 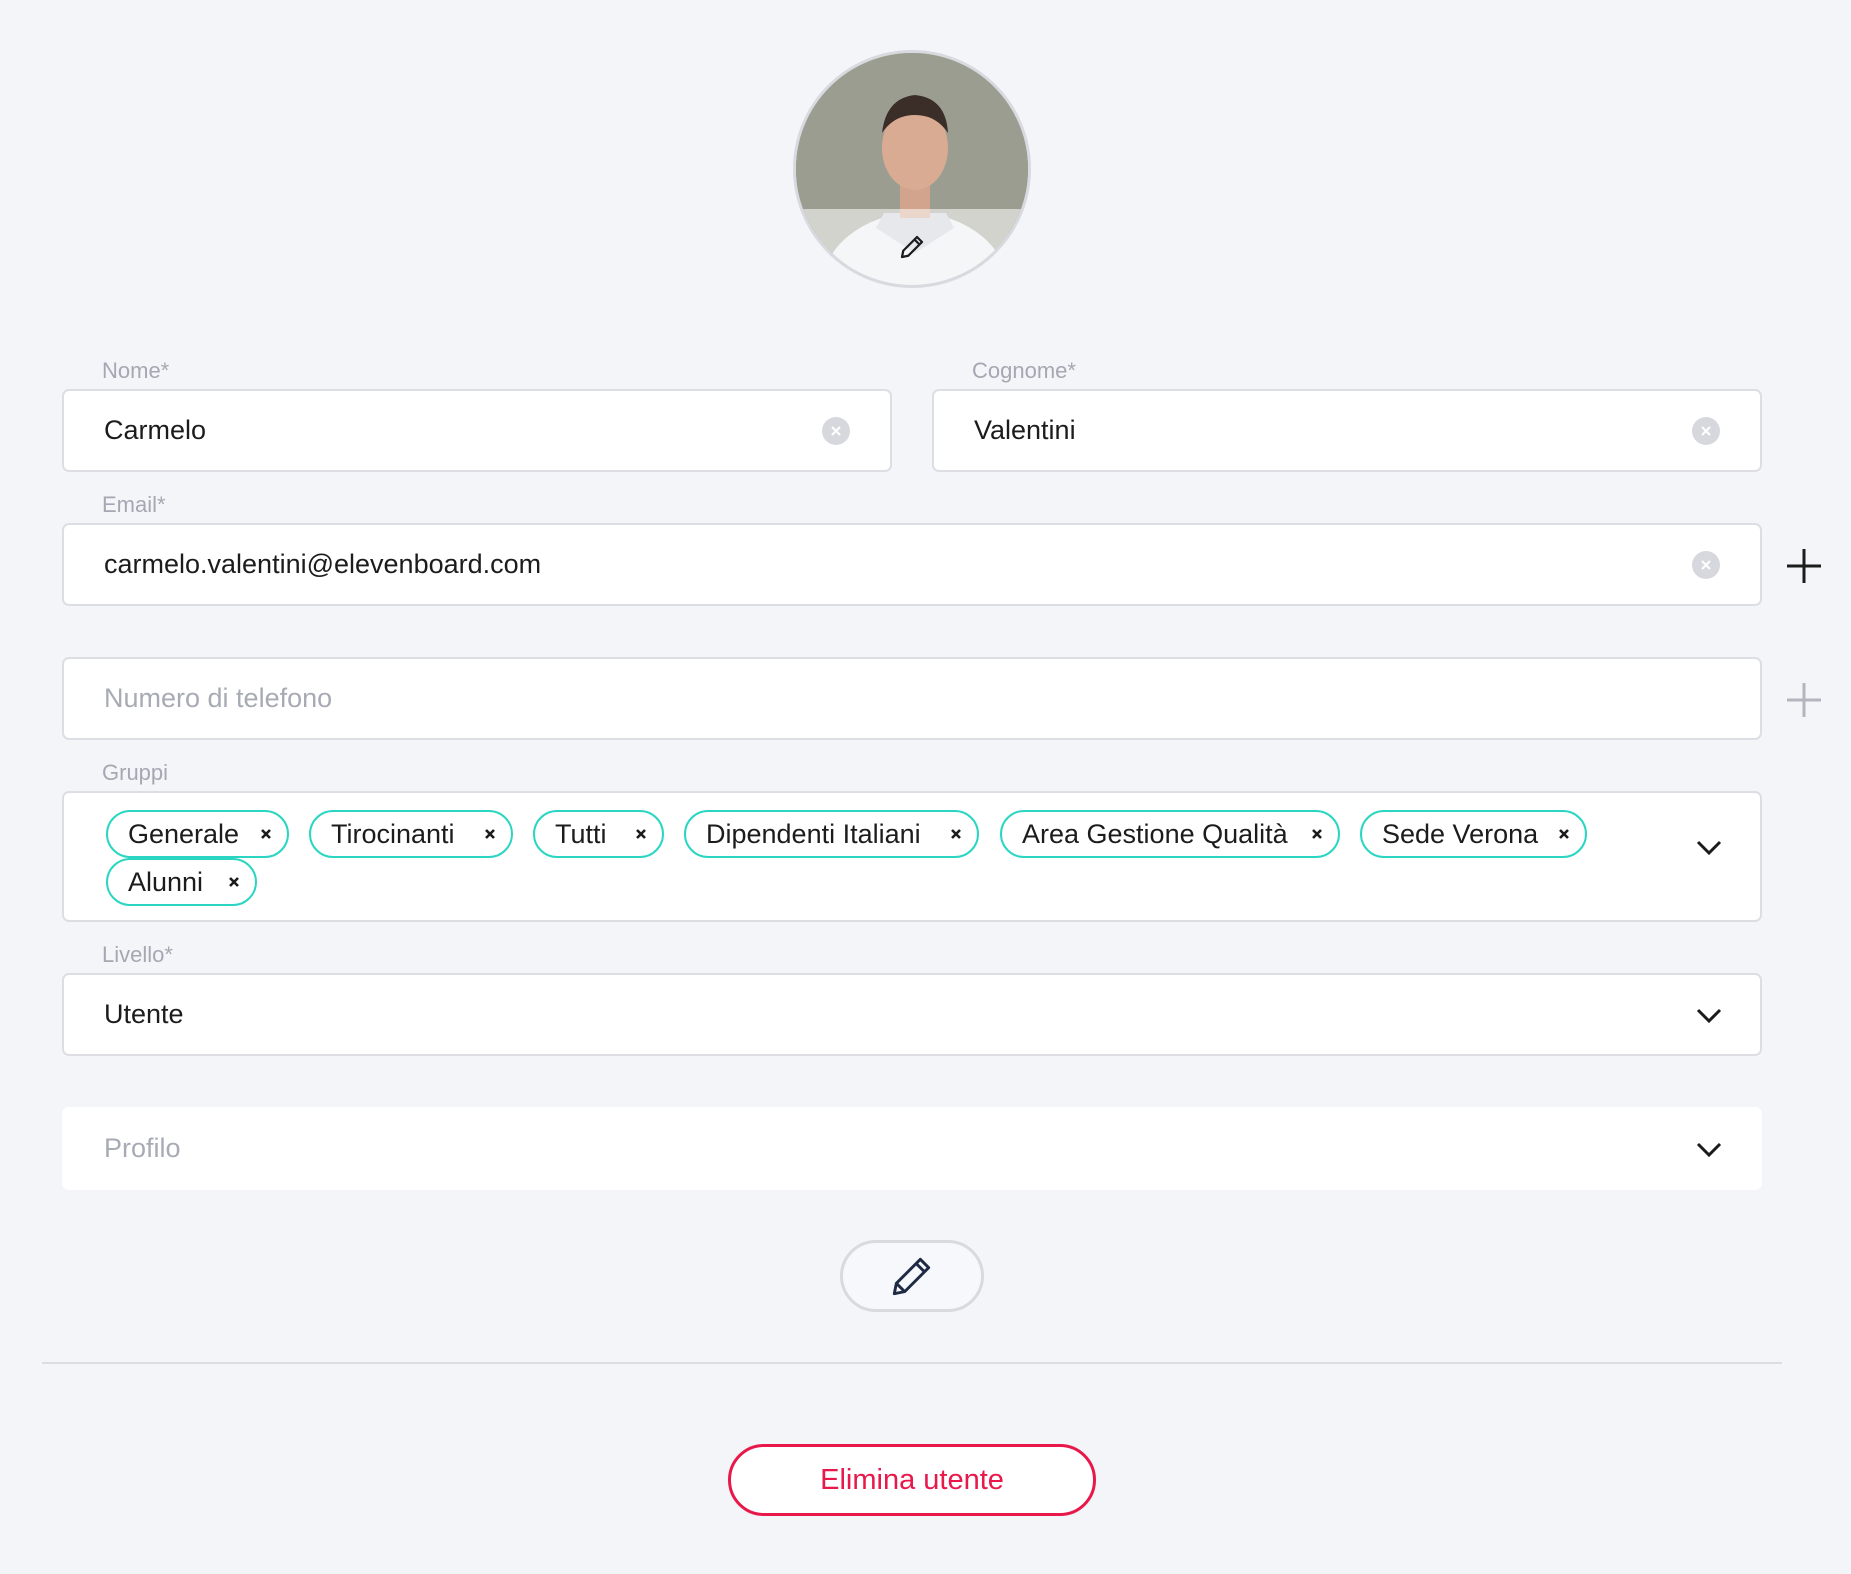 I want to click on group-chip: Tirocinanti, so click(x=411, y=834).